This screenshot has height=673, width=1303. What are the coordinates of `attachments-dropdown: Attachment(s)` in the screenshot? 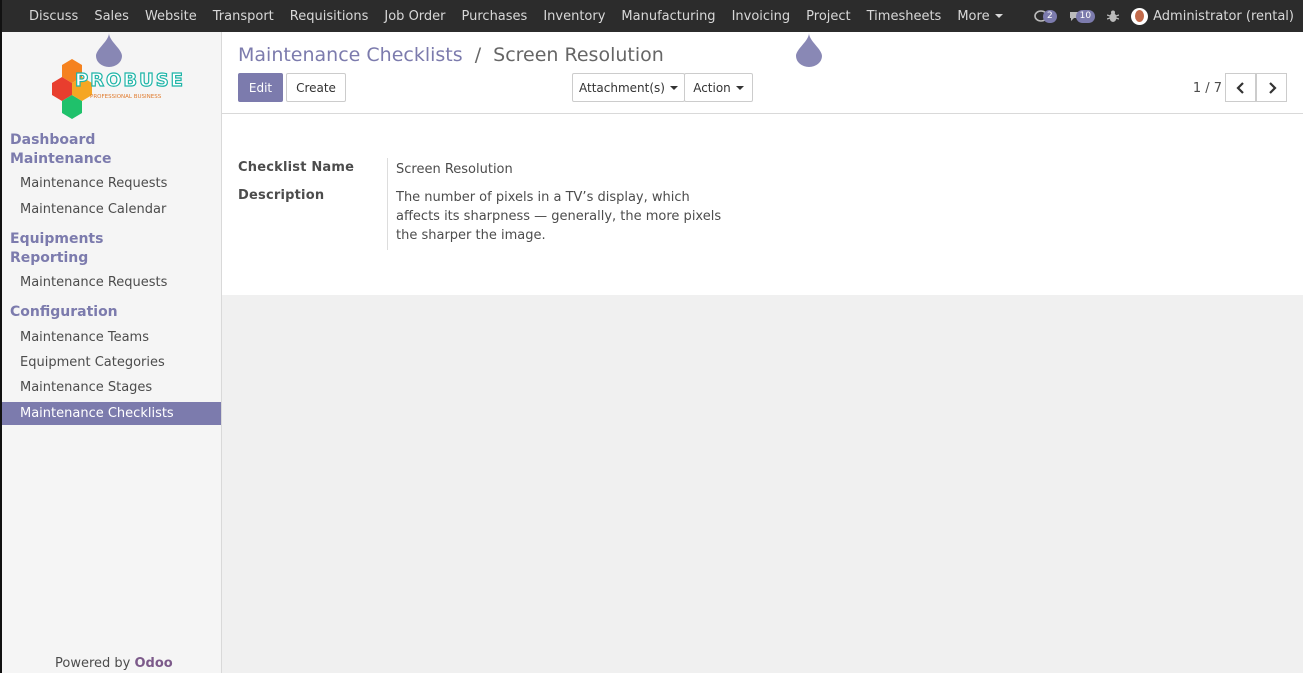 It's located at (628, 87).